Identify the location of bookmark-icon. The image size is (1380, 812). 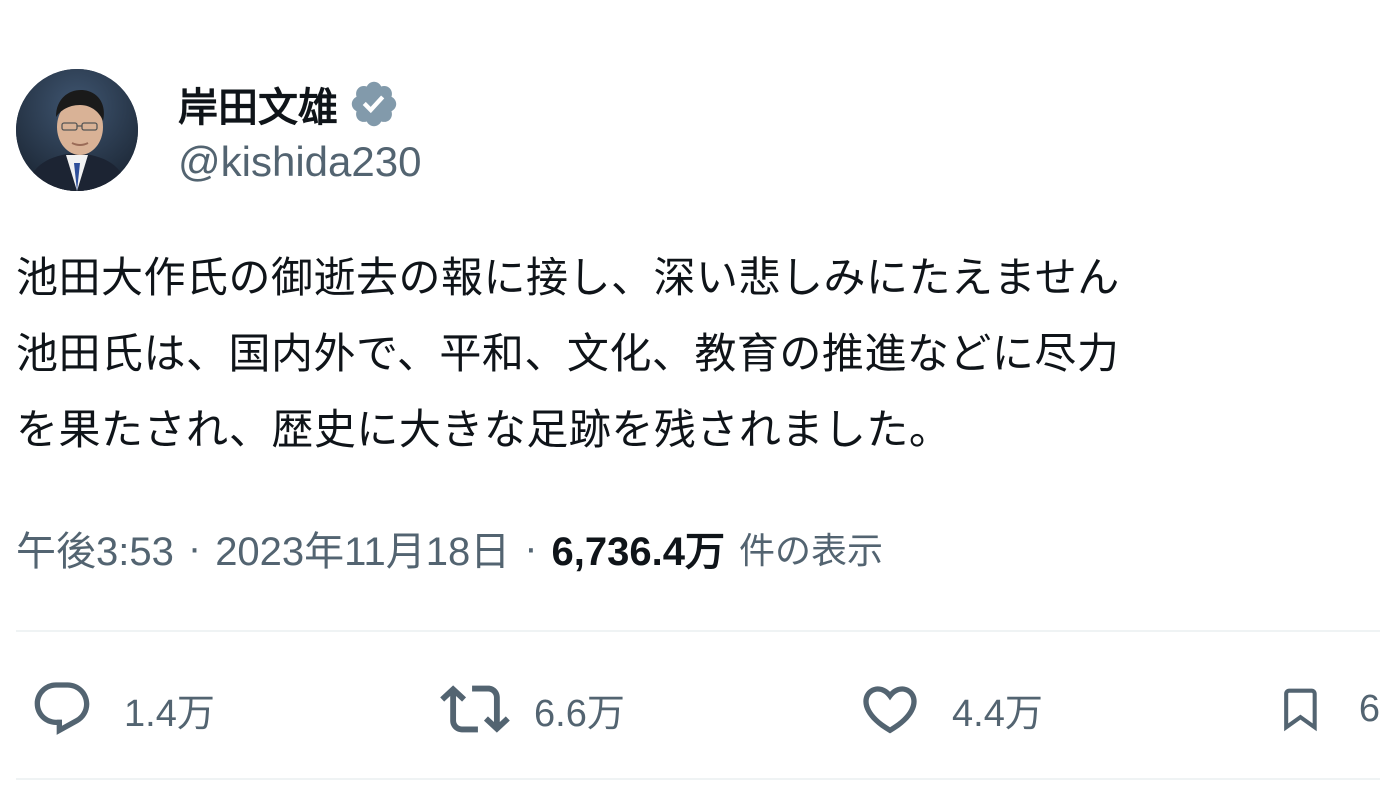
(1300, 710).